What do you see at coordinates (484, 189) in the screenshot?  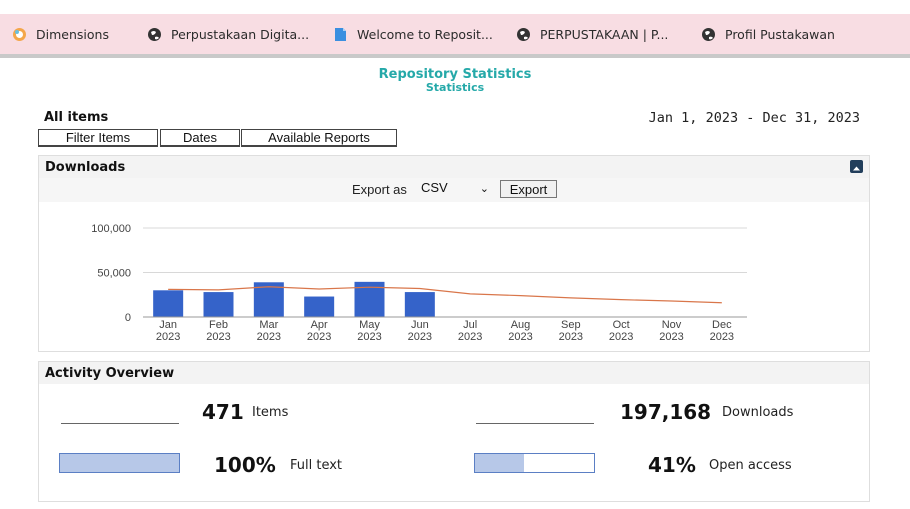 I see `chevron-down-icon: ⌄` at bounding box center [484, 189].